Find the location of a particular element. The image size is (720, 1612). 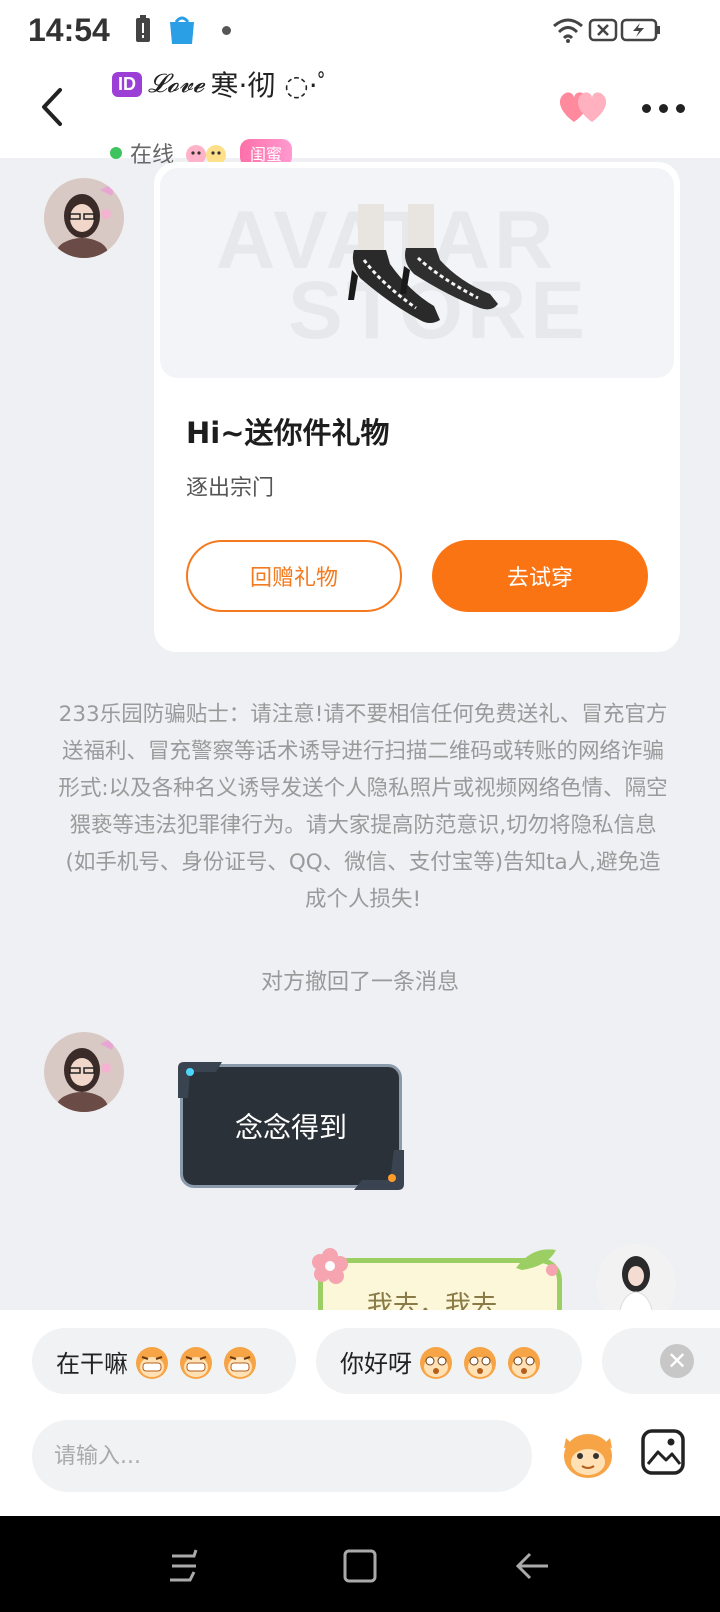

back-button is located at coordinates (54, 107).